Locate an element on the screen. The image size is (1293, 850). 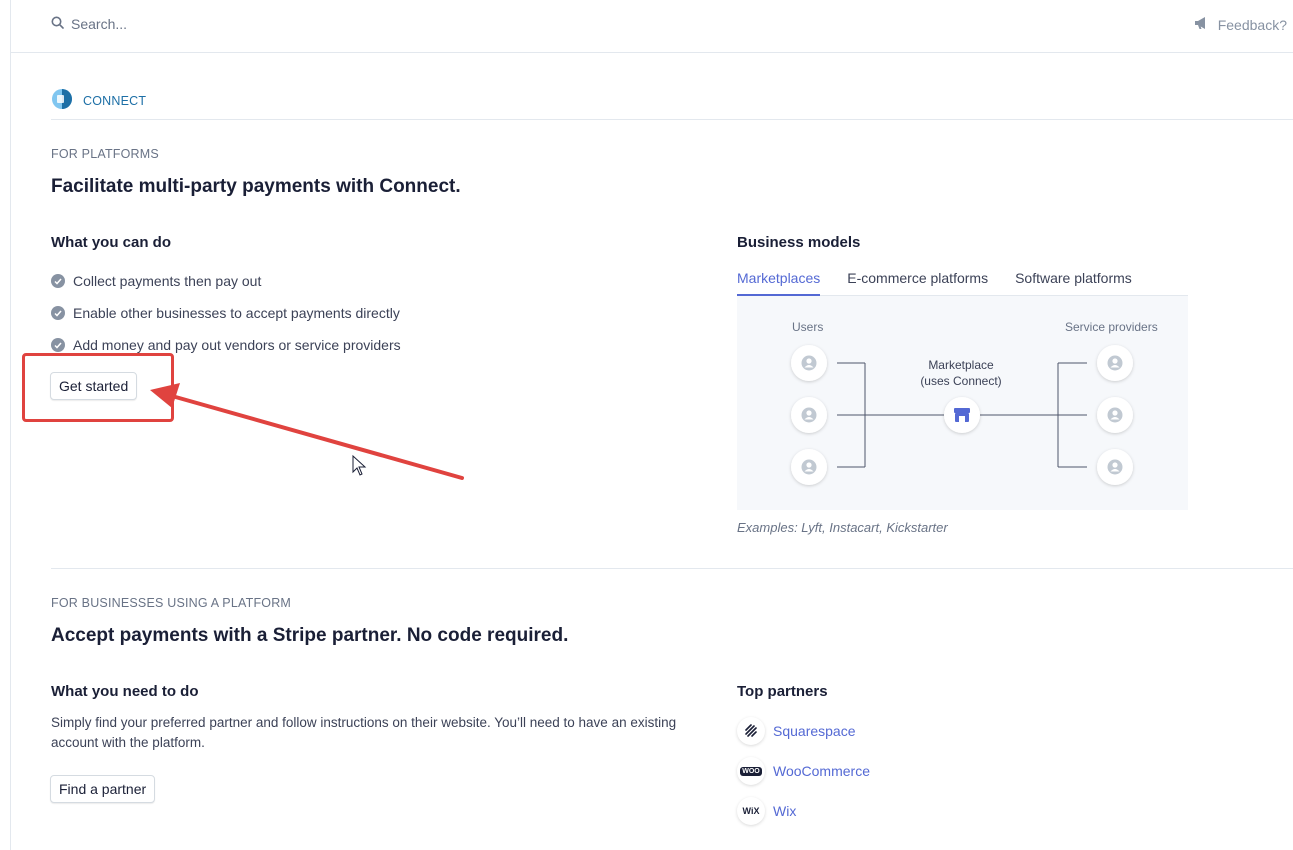
what-you-can-do-heading: What you can do is located at coordinates (111, 242).